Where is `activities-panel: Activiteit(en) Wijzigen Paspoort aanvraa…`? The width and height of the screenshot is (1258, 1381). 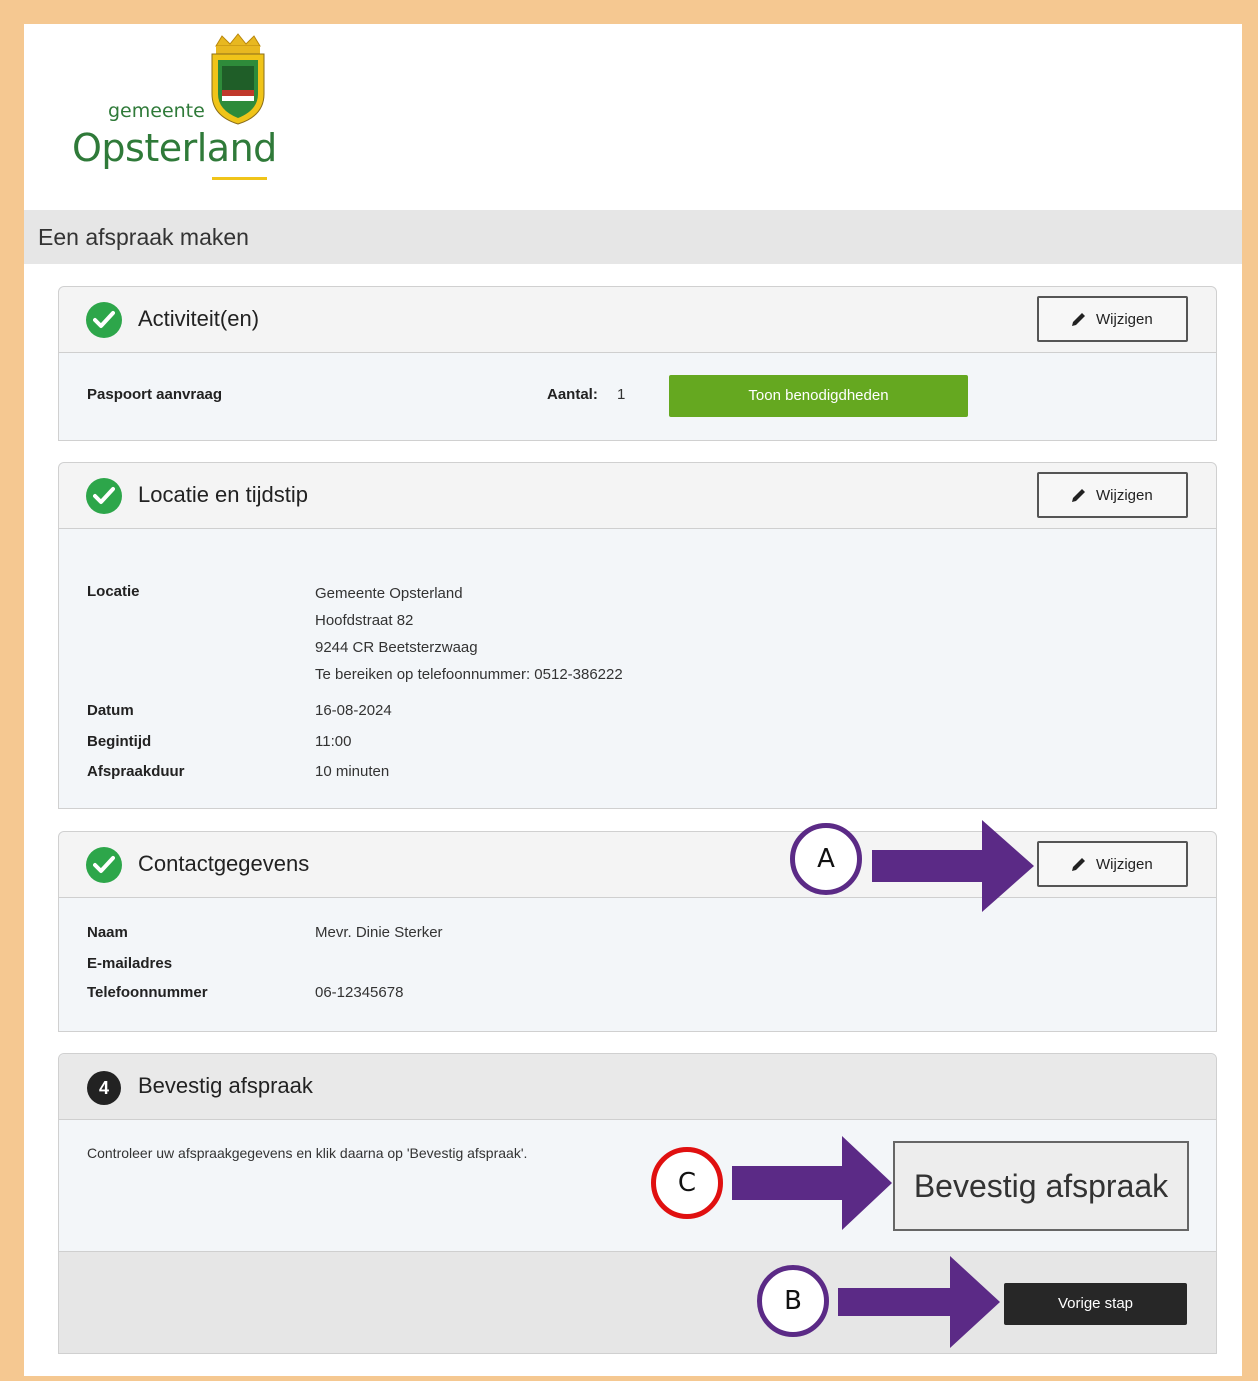 activities-panel: Activiteit(en) Wijzigen Paspoort aanvraa… is located at coordinates (637, 363).